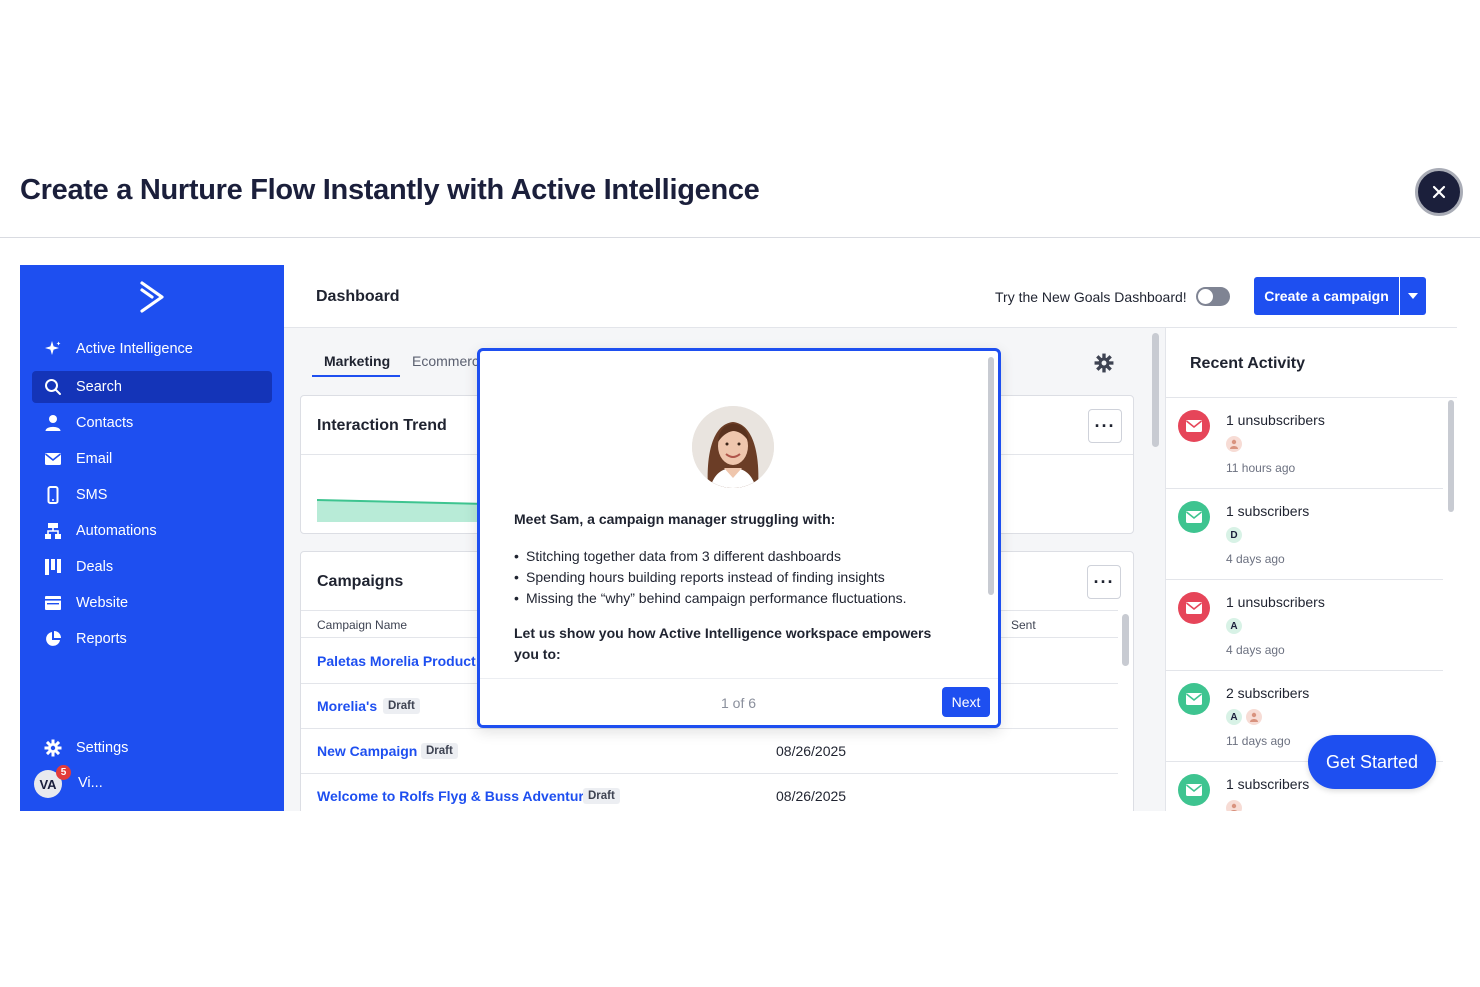  I want to click on sidebar-item-reports: Reports, so click(152, 639).